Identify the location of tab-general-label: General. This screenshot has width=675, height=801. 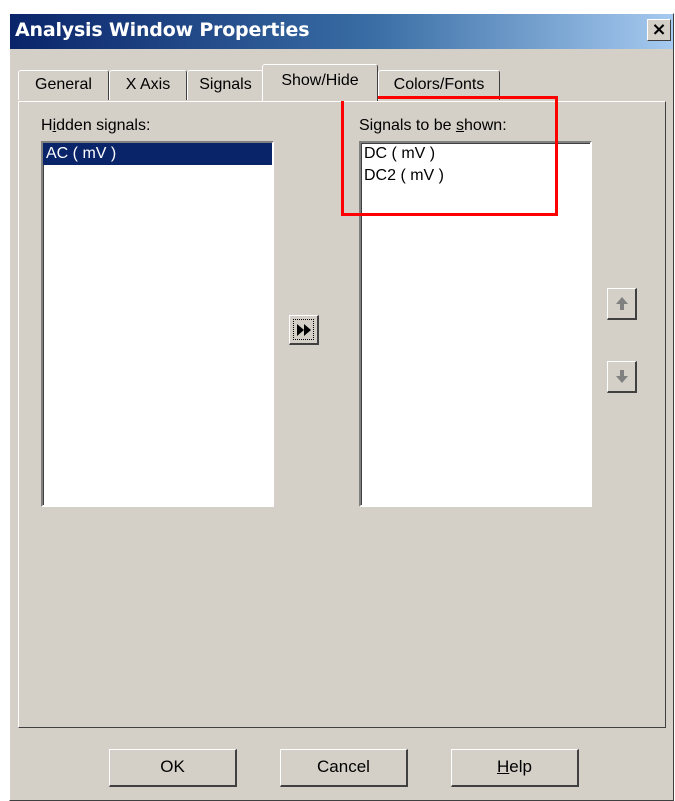
(63, 84).